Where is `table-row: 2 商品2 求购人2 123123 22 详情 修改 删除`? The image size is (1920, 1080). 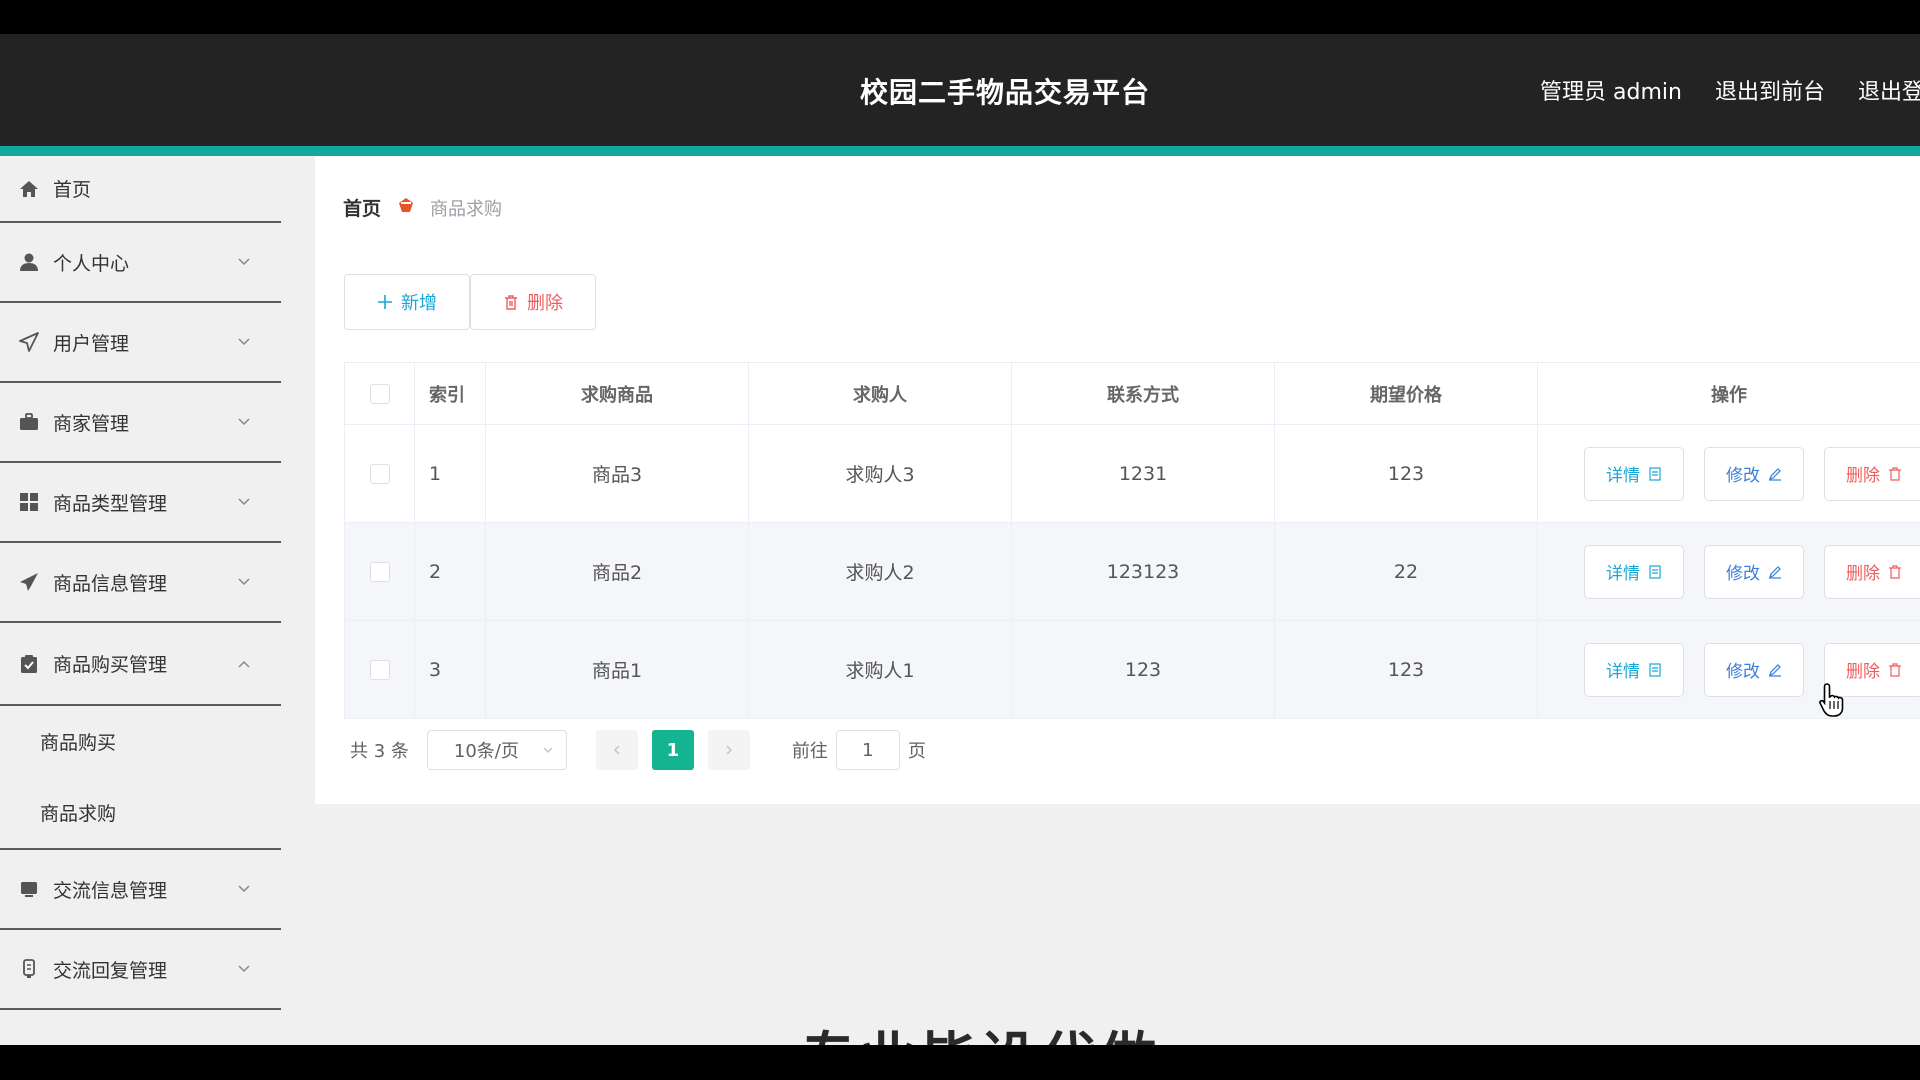 table-row: 2 商品2 求购人2 123123 22 详情 修改 删除 is located at coordinates (1132, 572).